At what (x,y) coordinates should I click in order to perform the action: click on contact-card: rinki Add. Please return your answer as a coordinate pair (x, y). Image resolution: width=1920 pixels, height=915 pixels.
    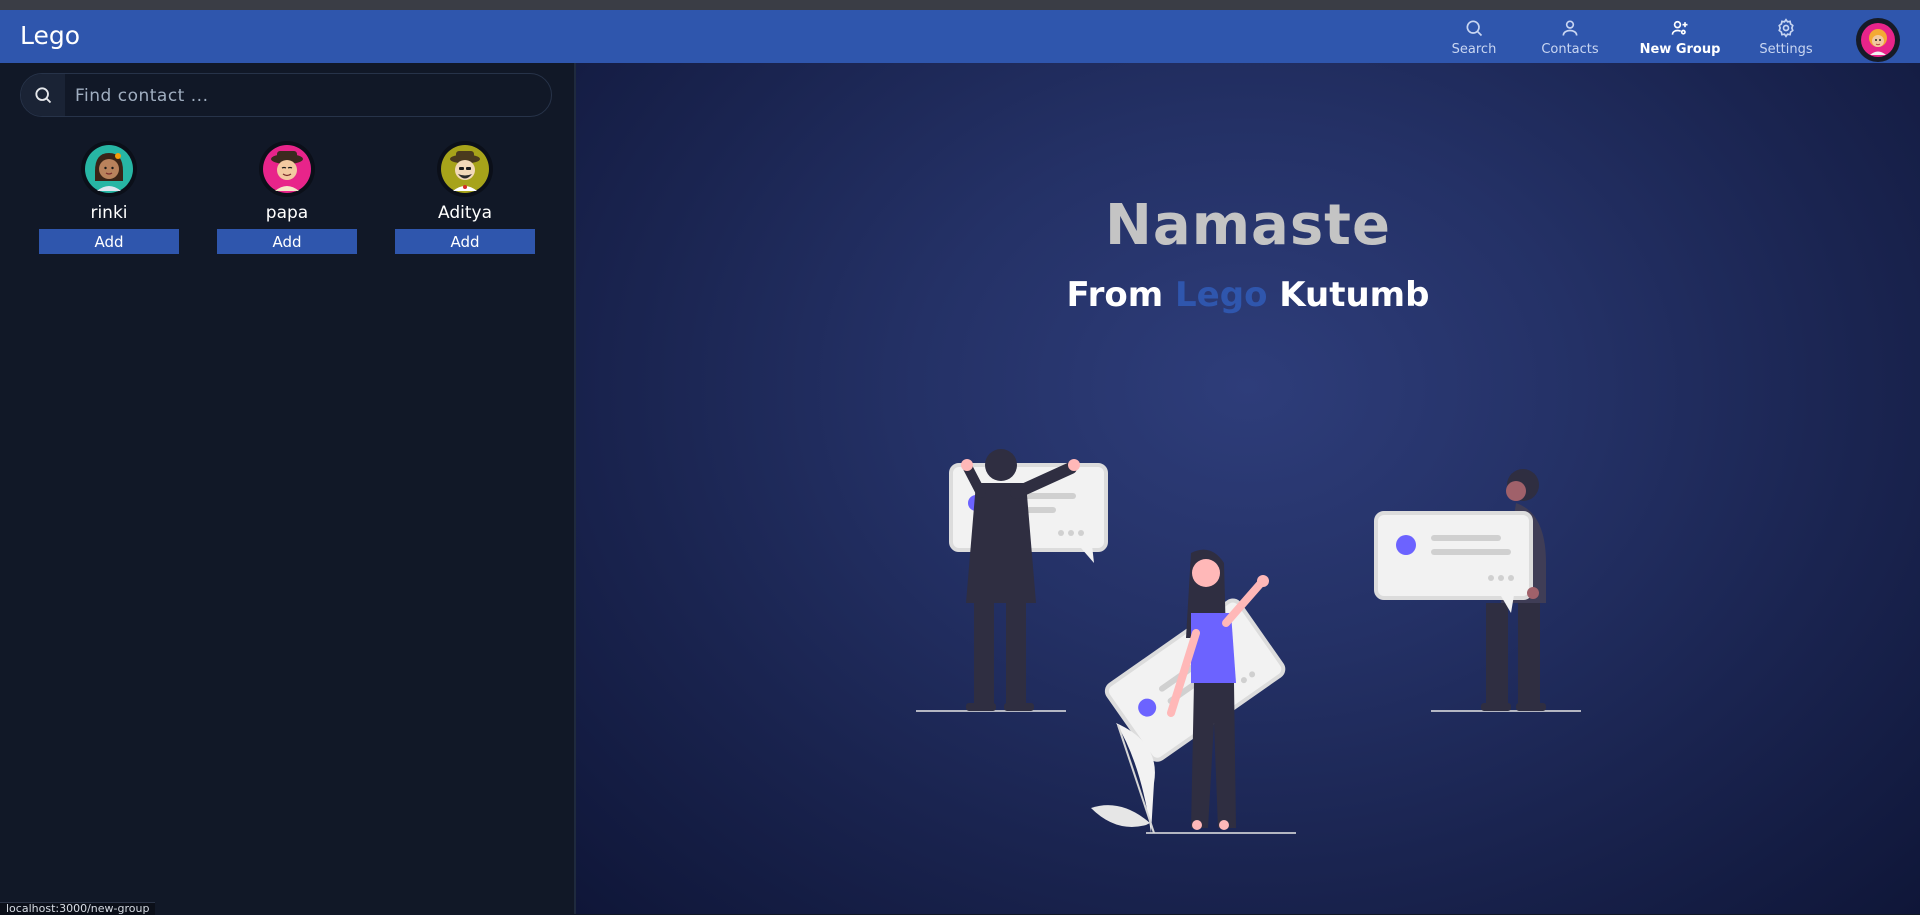
    Looking at the image, I should click on (109, 201).